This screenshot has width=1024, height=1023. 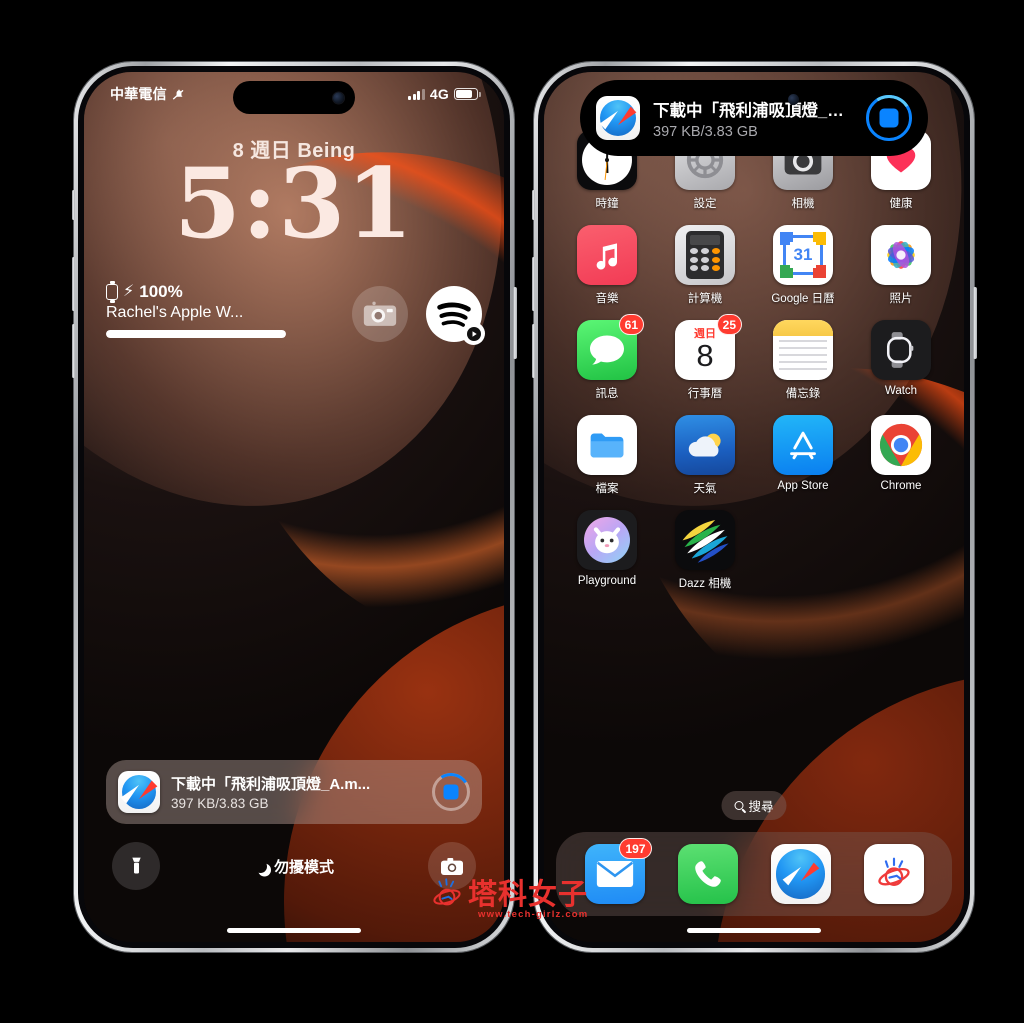 What do you see at coordinates (901, 445) in the screenshot?
I see `chrome-icon` at bounding box center [901, 445].